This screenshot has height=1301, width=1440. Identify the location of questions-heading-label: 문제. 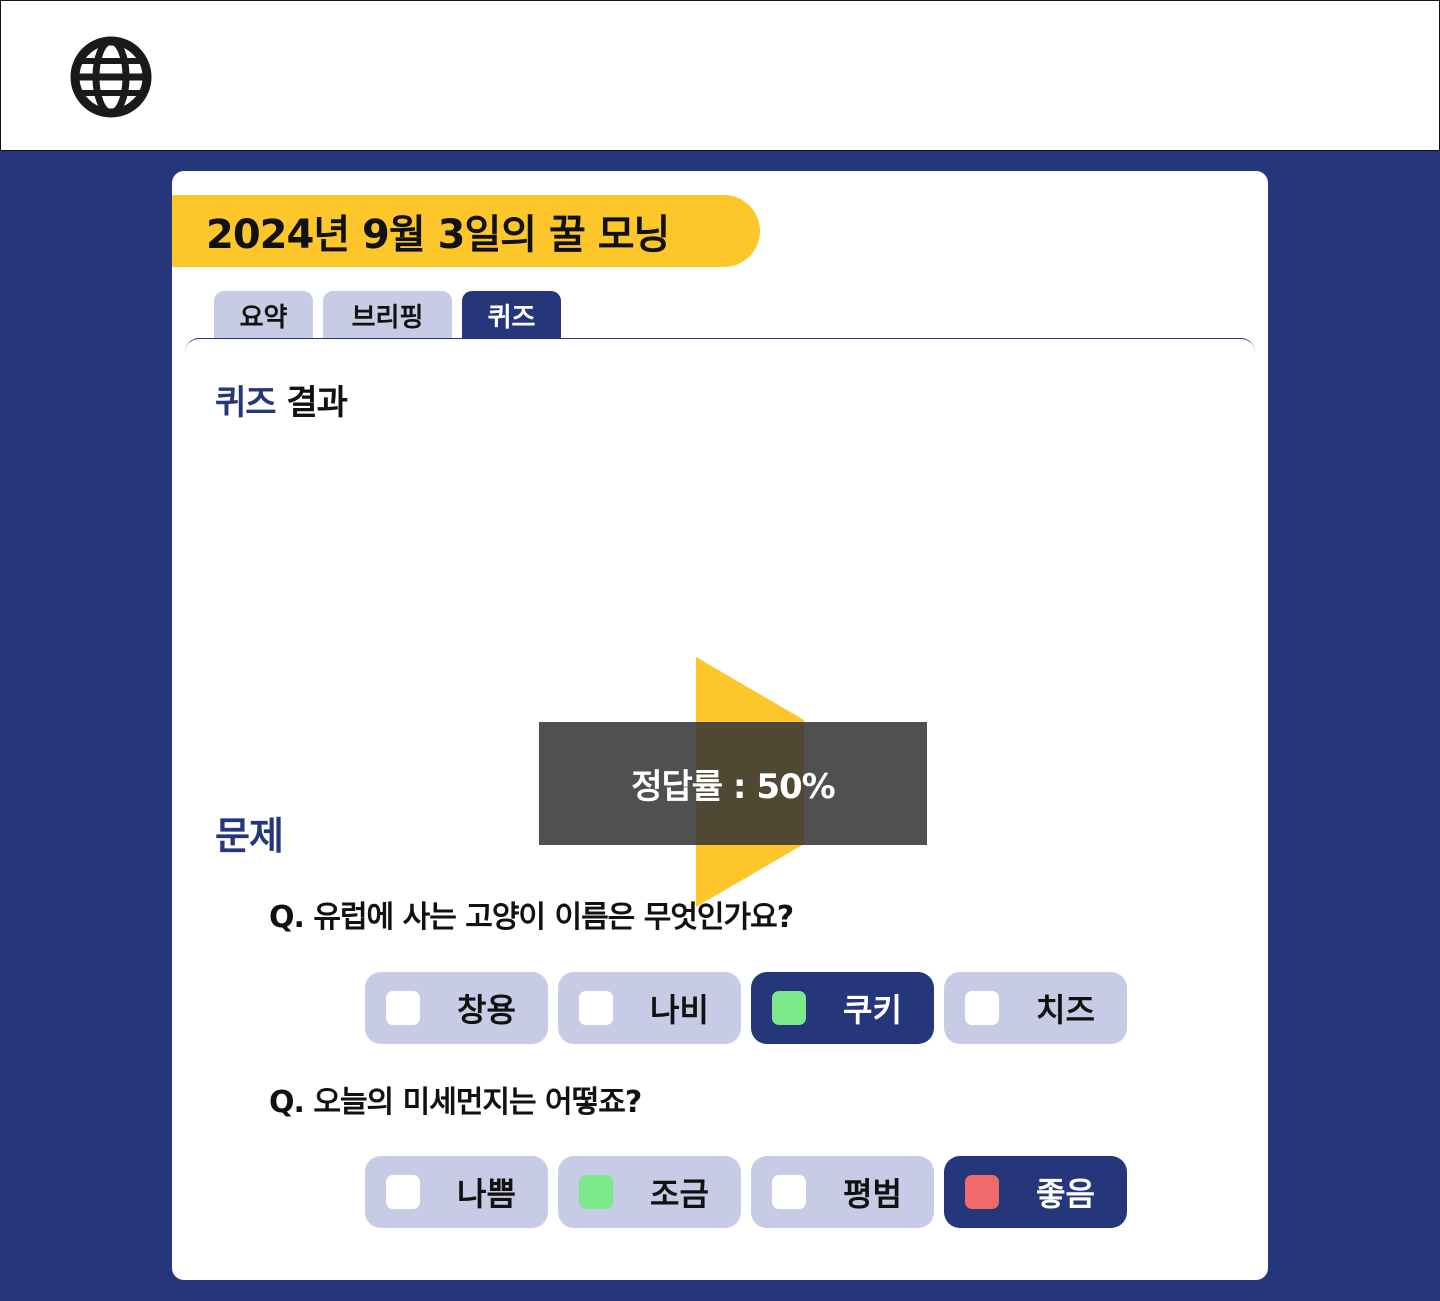
(249, 836).